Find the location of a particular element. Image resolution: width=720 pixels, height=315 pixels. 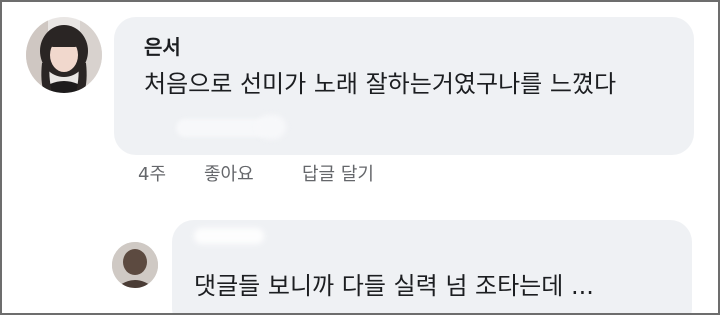

comment-author-name: 은서 is located at coordinates (162, 45).